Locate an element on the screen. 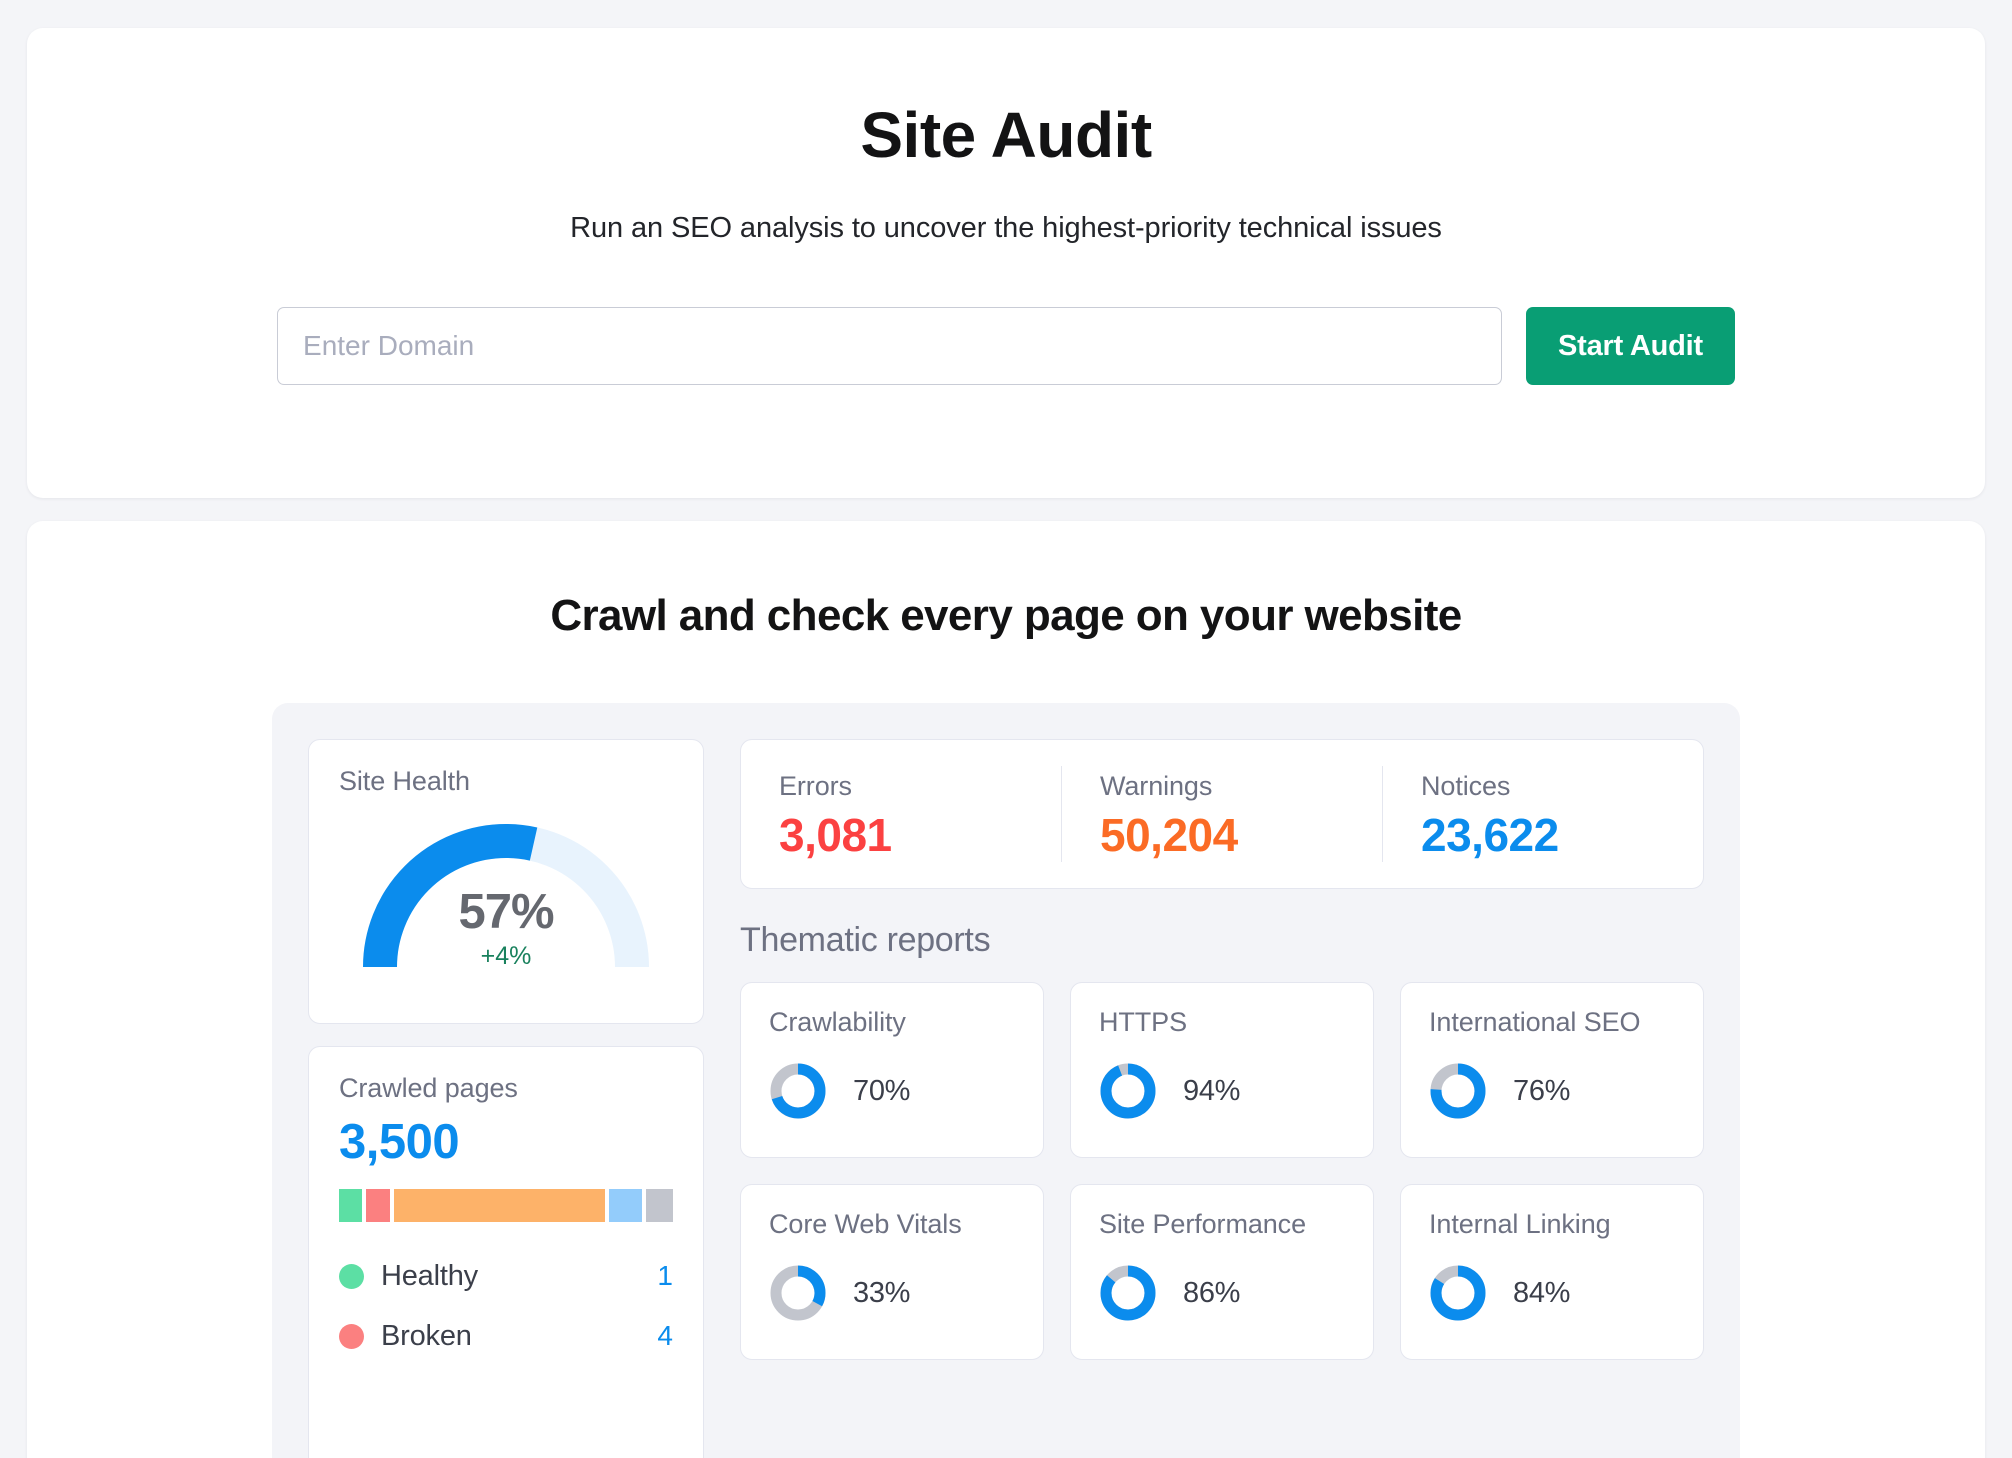  thematic-report-card: Internal Linking 84% is located at coordinates (1552, 1272).